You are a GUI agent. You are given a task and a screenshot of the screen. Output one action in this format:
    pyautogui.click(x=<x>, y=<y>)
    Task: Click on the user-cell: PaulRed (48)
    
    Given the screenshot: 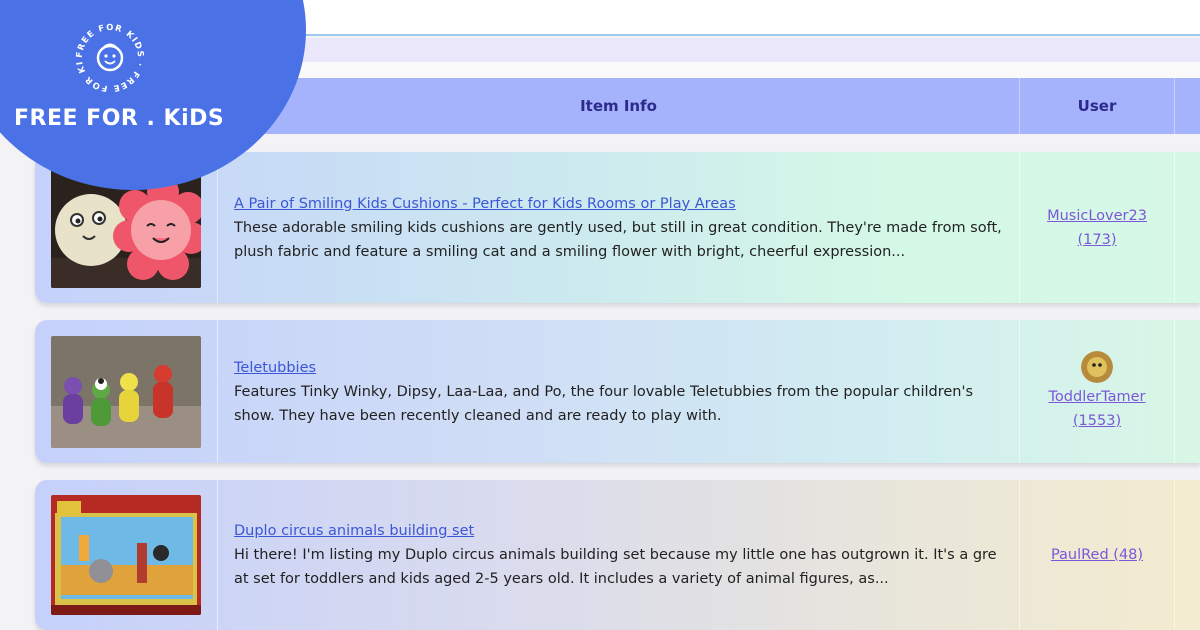 What is the action you would take?
    pyautogui.click(x=1097, y=555)
    